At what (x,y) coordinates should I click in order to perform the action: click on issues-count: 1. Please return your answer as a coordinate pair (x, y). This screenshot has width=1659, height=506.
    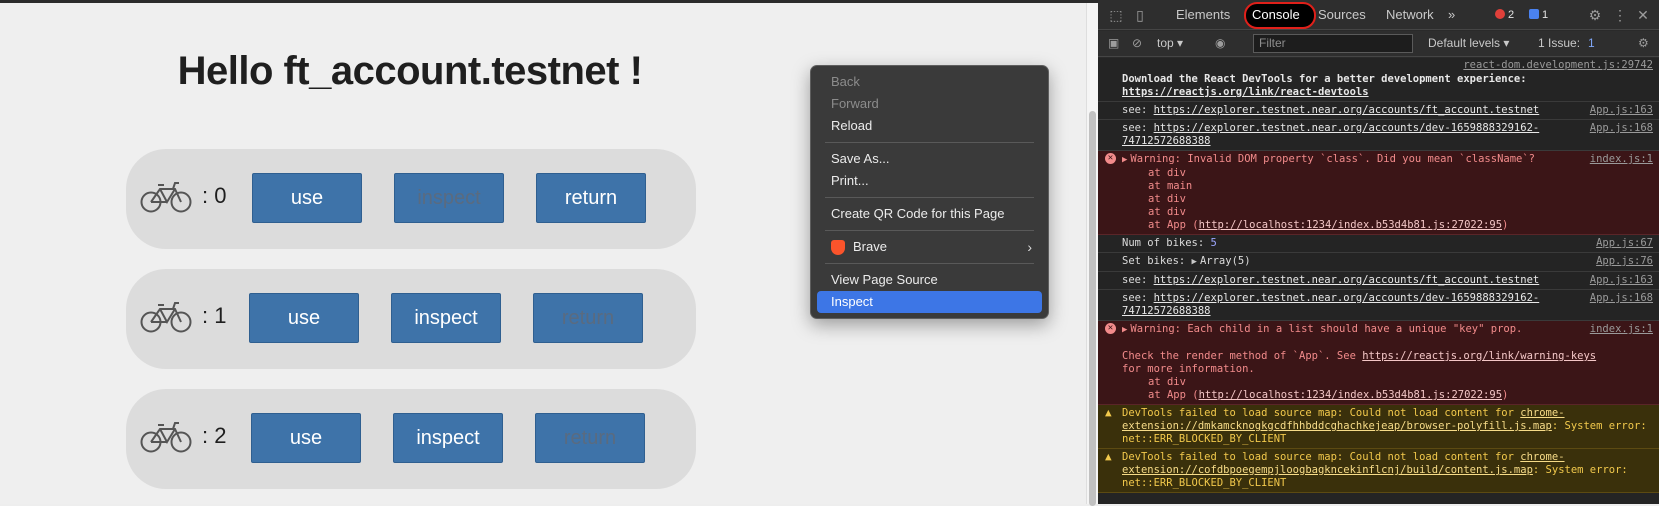
    Looking at the image, I should click on (1591, 43).